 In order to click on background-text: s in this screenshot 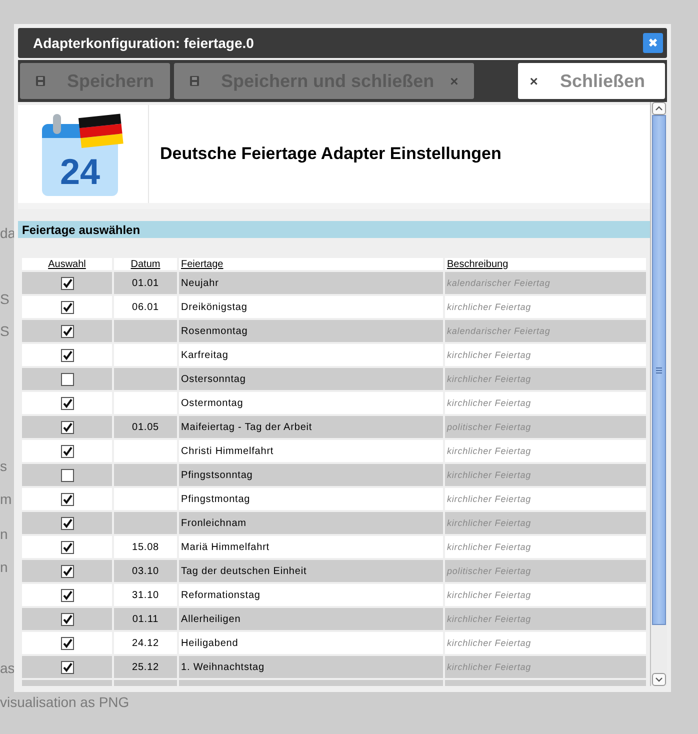, I will do `click(3, 466)`.